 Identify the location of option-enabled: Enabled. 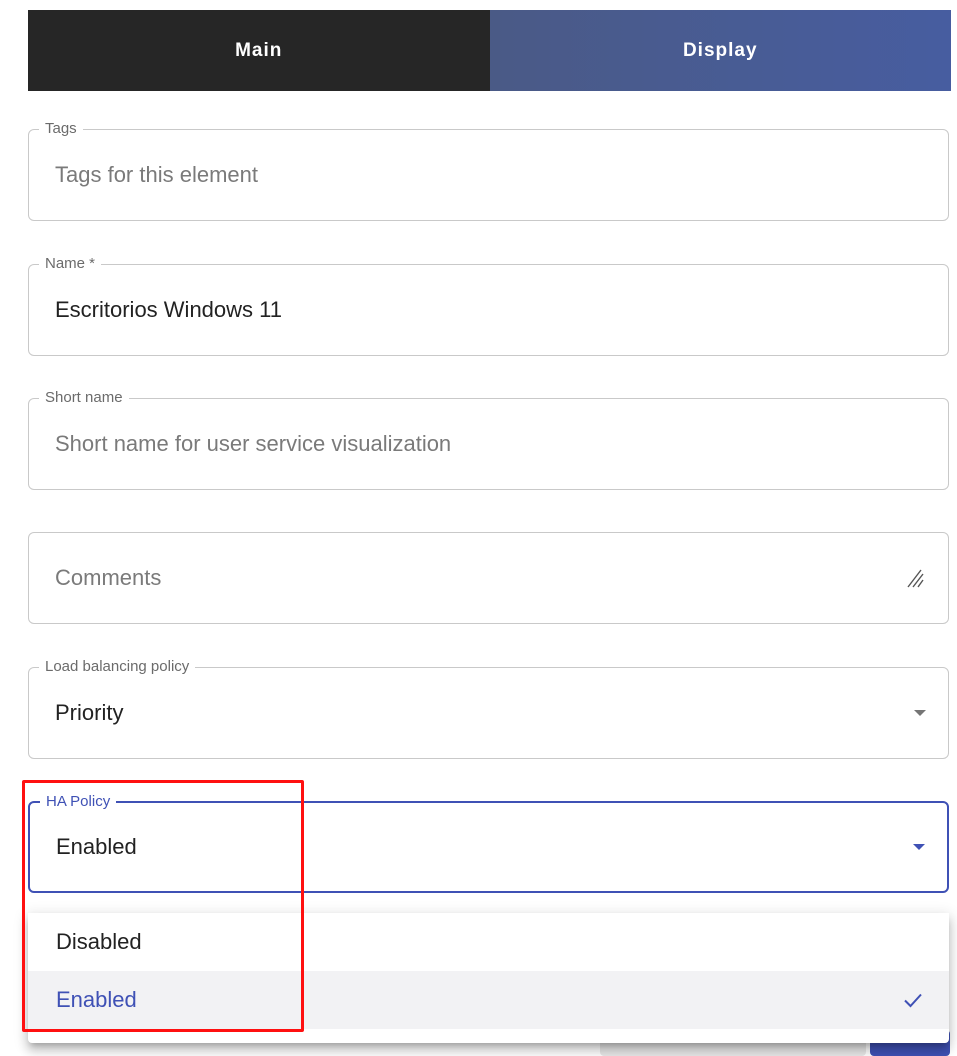
(488, 1000).